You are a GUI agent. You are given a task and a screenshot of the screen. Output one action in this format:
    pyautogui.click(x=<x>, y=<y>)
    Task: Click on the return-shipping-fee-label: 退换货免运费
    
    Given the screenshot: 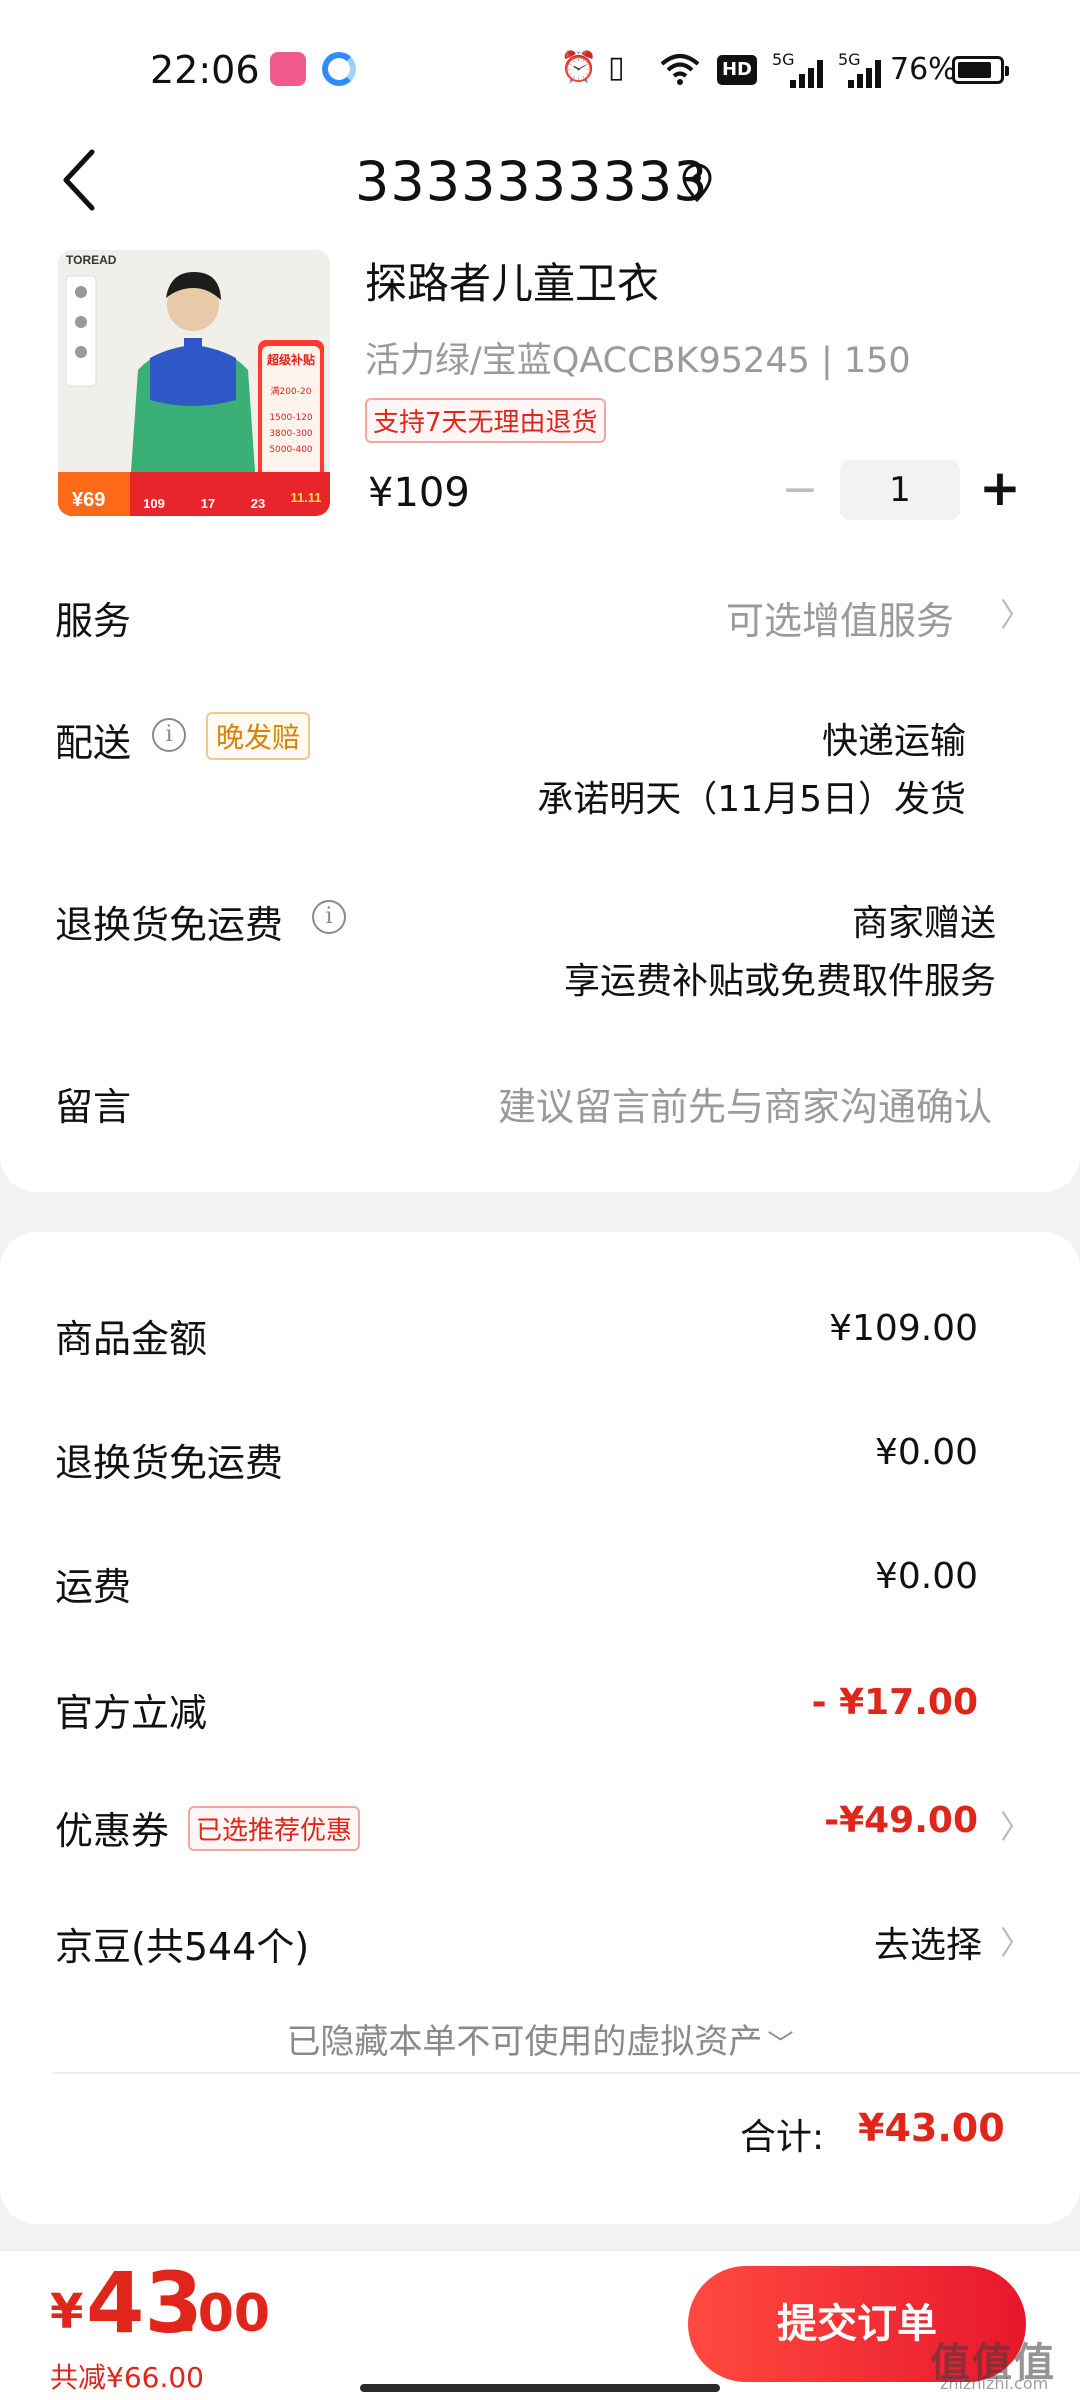 What is the action you would take?
    pyautogui.click(x=169, y=1463)
    